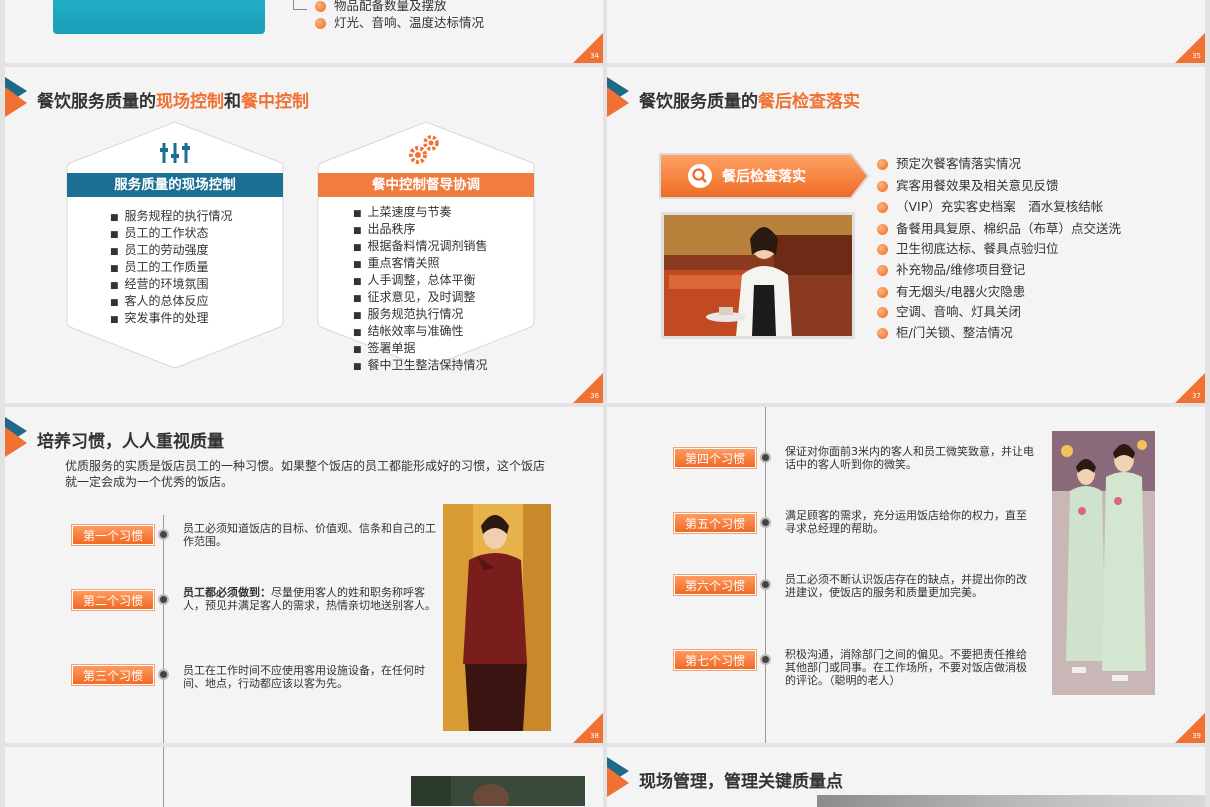  What do you see at coordinates (1103, 563) in the screenshot?
I see `hostess-photo` at bounding box center [1103, 563].